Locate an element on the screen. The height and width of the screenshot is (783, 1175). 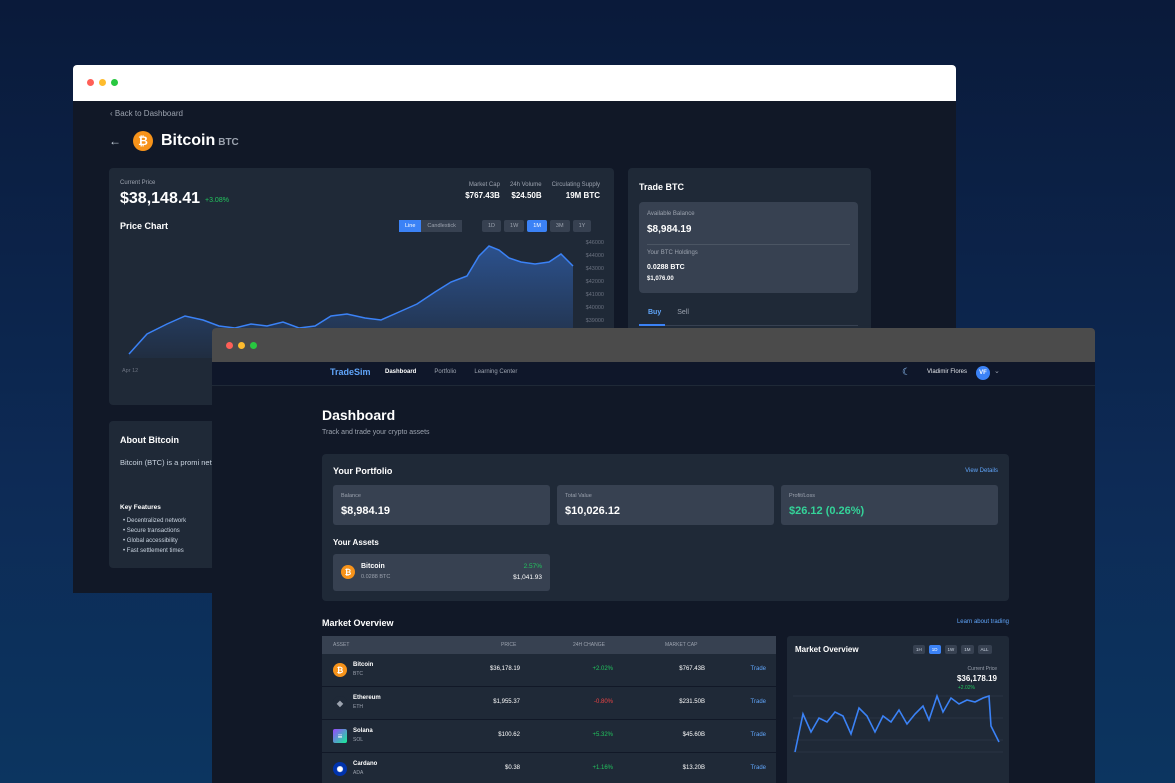
holdings-btc: 0.0288 BTC is located at coordinates (666, 267).